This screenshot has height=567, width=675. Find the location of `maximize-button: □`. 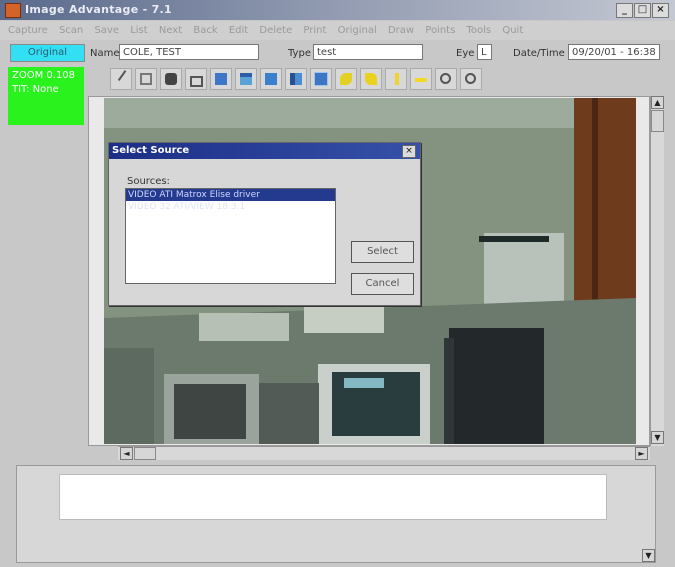

maximize-button: □ is located at coordinates (642, 10).